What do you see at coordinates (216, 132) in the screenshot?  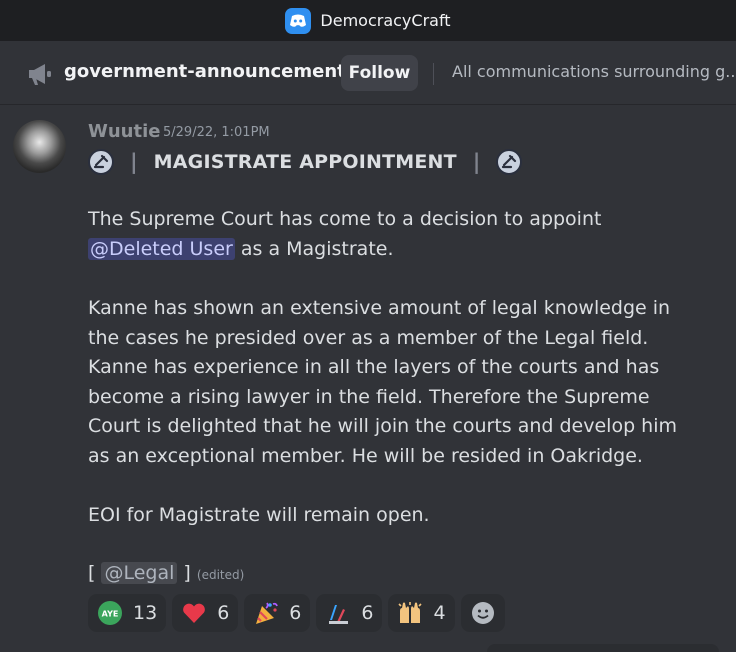 I see `message-timestamp: 5/29/22, 1:01PM` at bounding box center [216, 132].